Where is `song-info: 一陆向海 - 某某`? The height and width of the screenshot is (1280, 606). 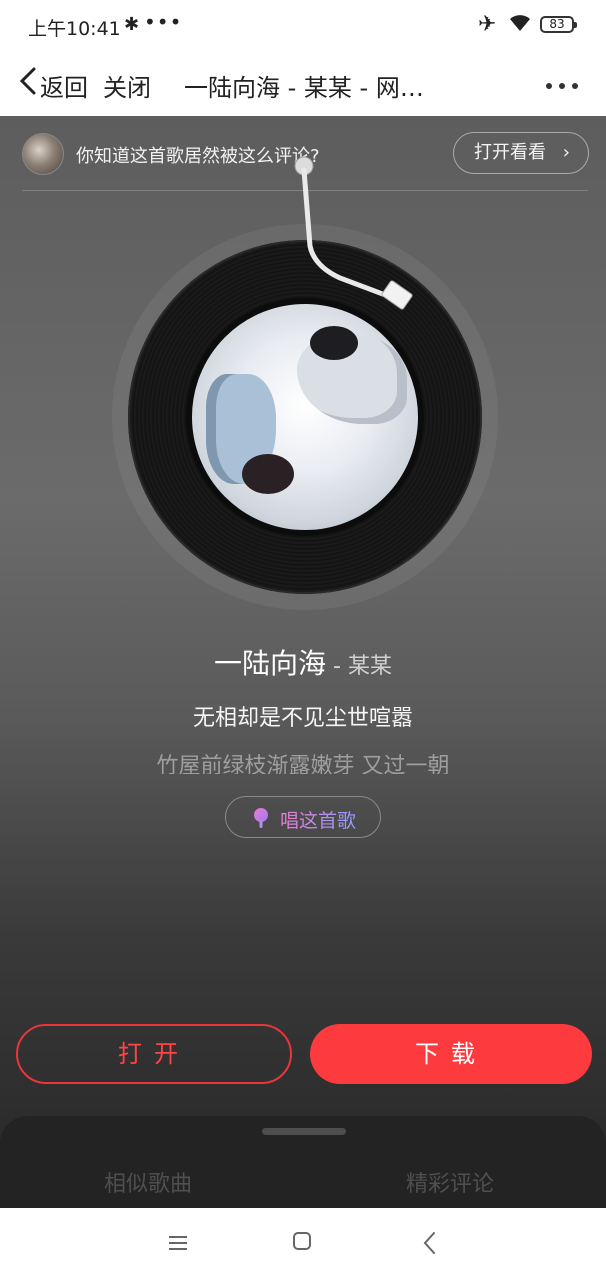
song-info: 一陆向海 - 某某 is located at coordinates (303, 662).